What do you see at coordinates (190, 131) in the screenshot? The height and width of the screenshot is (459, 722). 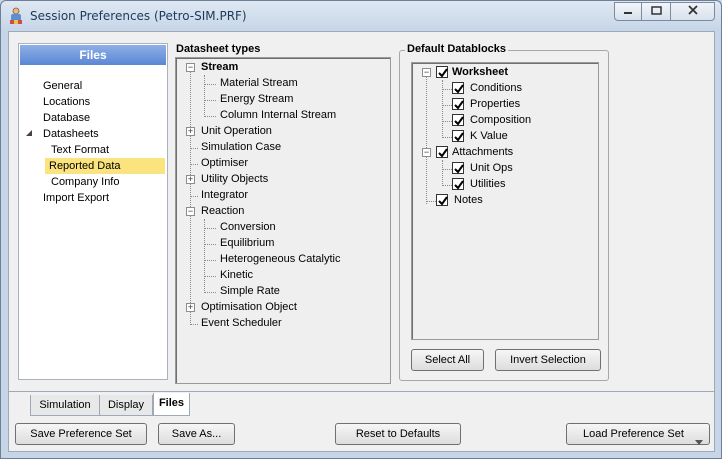 I see `expand-unit-operation-icon: +` at bounding box center [190, 131].